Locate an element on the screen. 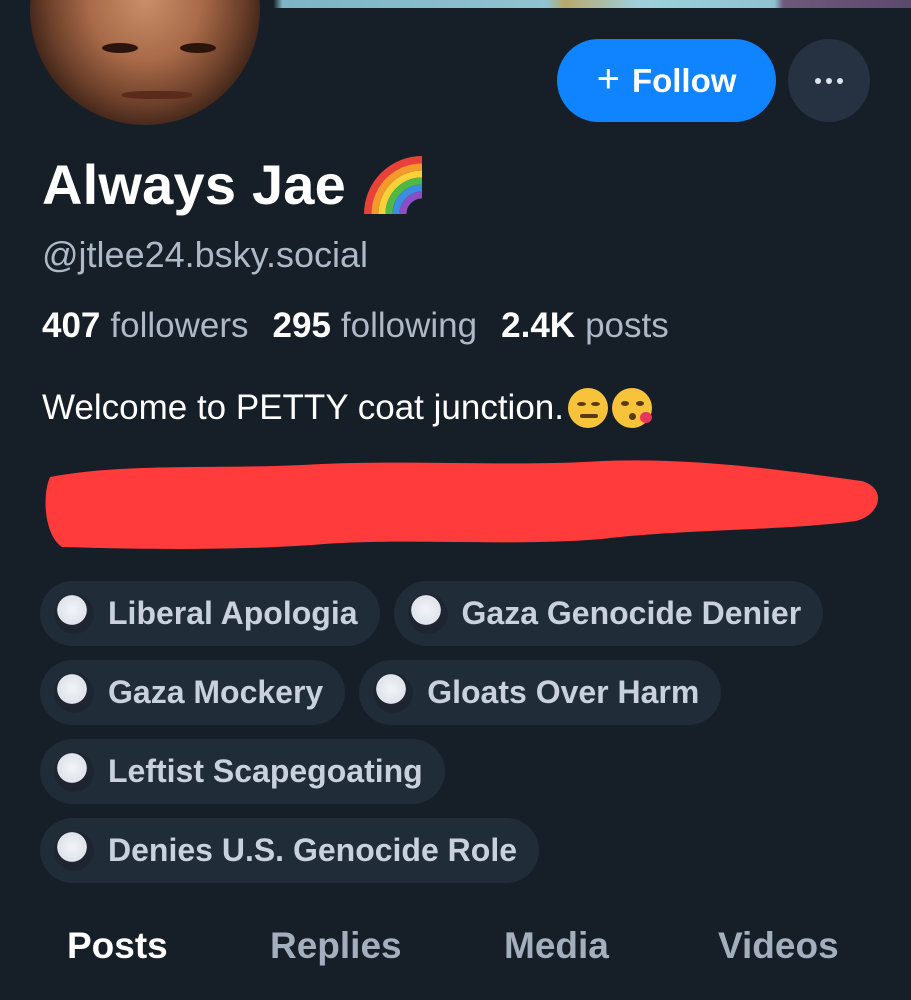  followers-stat: 407 followers is located at coordinates (145, 326).